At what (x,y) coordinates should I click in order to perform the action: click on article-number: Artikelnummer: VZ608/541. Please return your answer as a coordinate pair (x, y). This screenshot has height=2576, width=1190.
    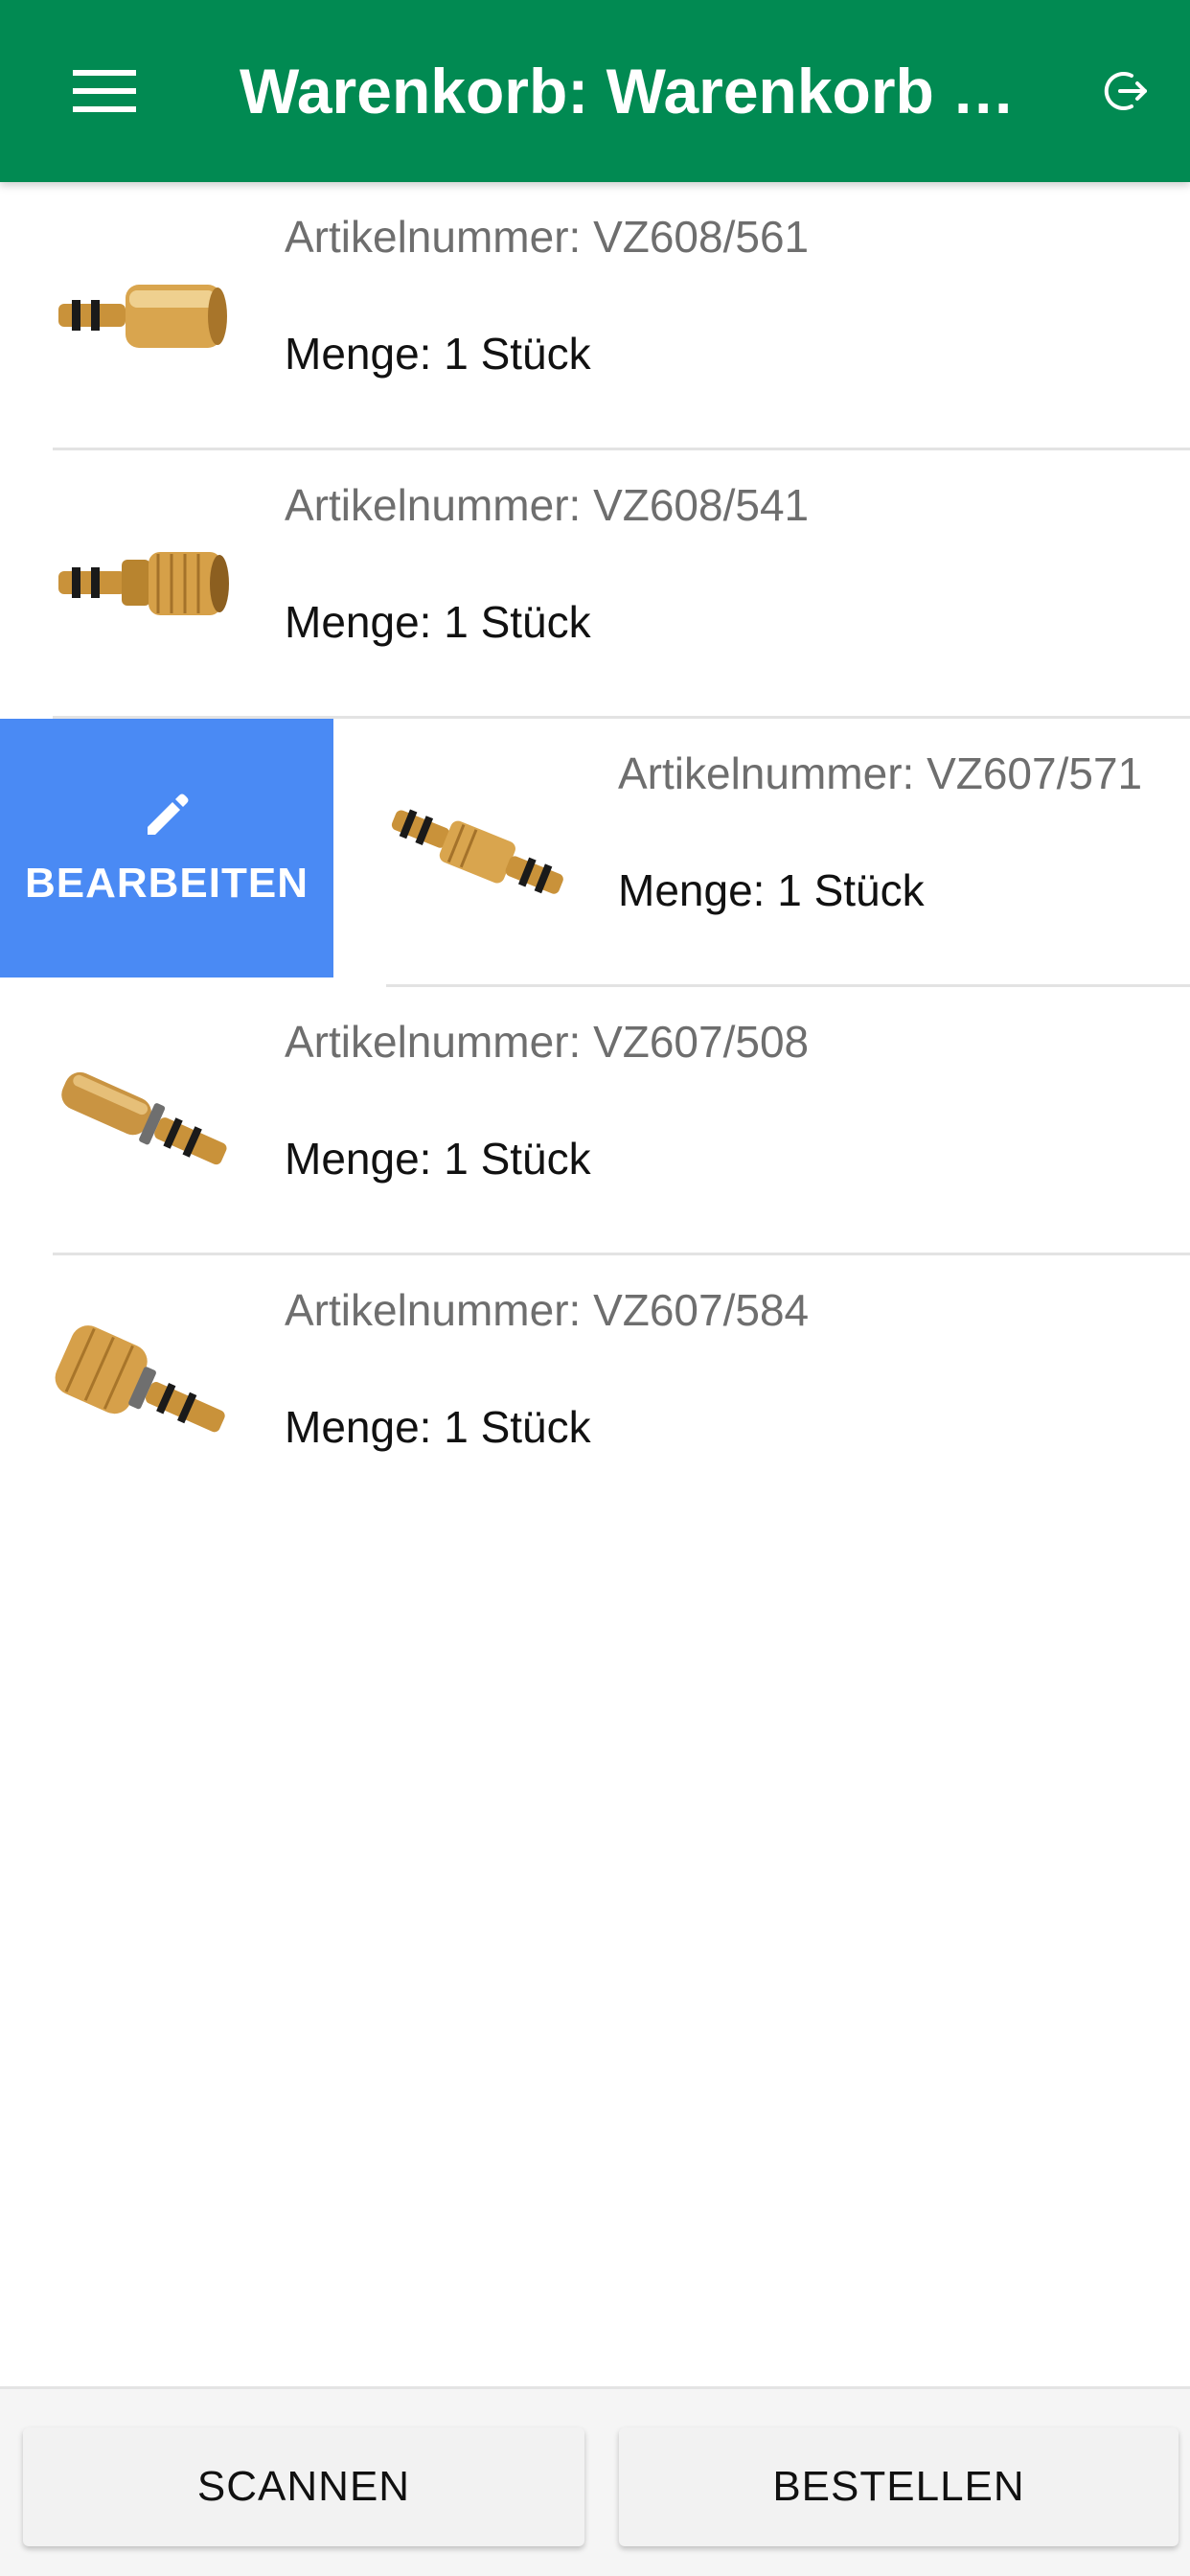
    Looking at the image, I should click on (547, 505).